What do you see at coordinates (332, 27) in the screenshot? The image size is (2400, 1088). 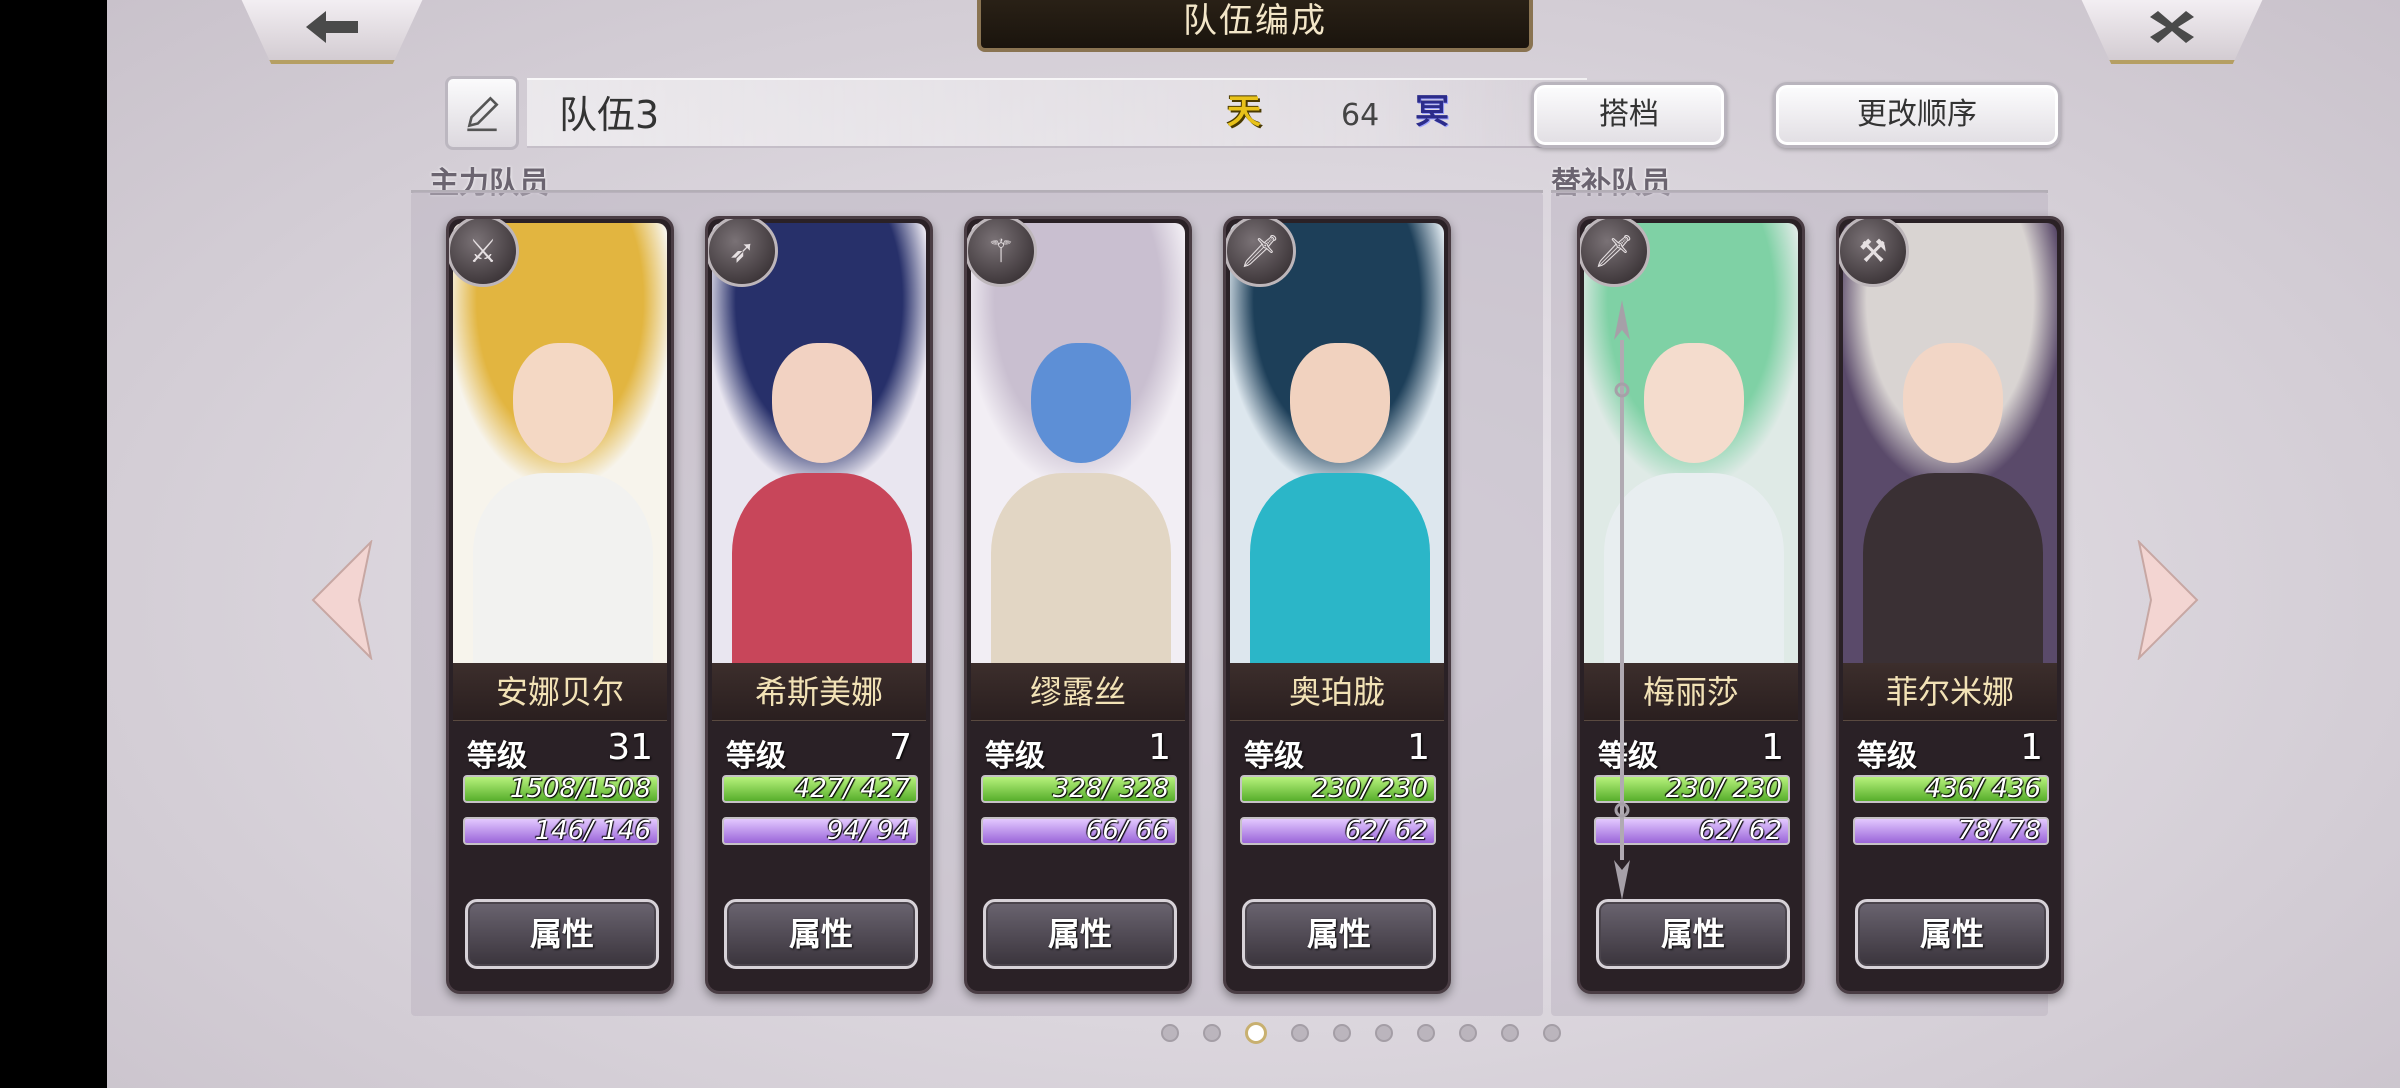 I see `back-arrow-icon` at bounding box center [332, 27].